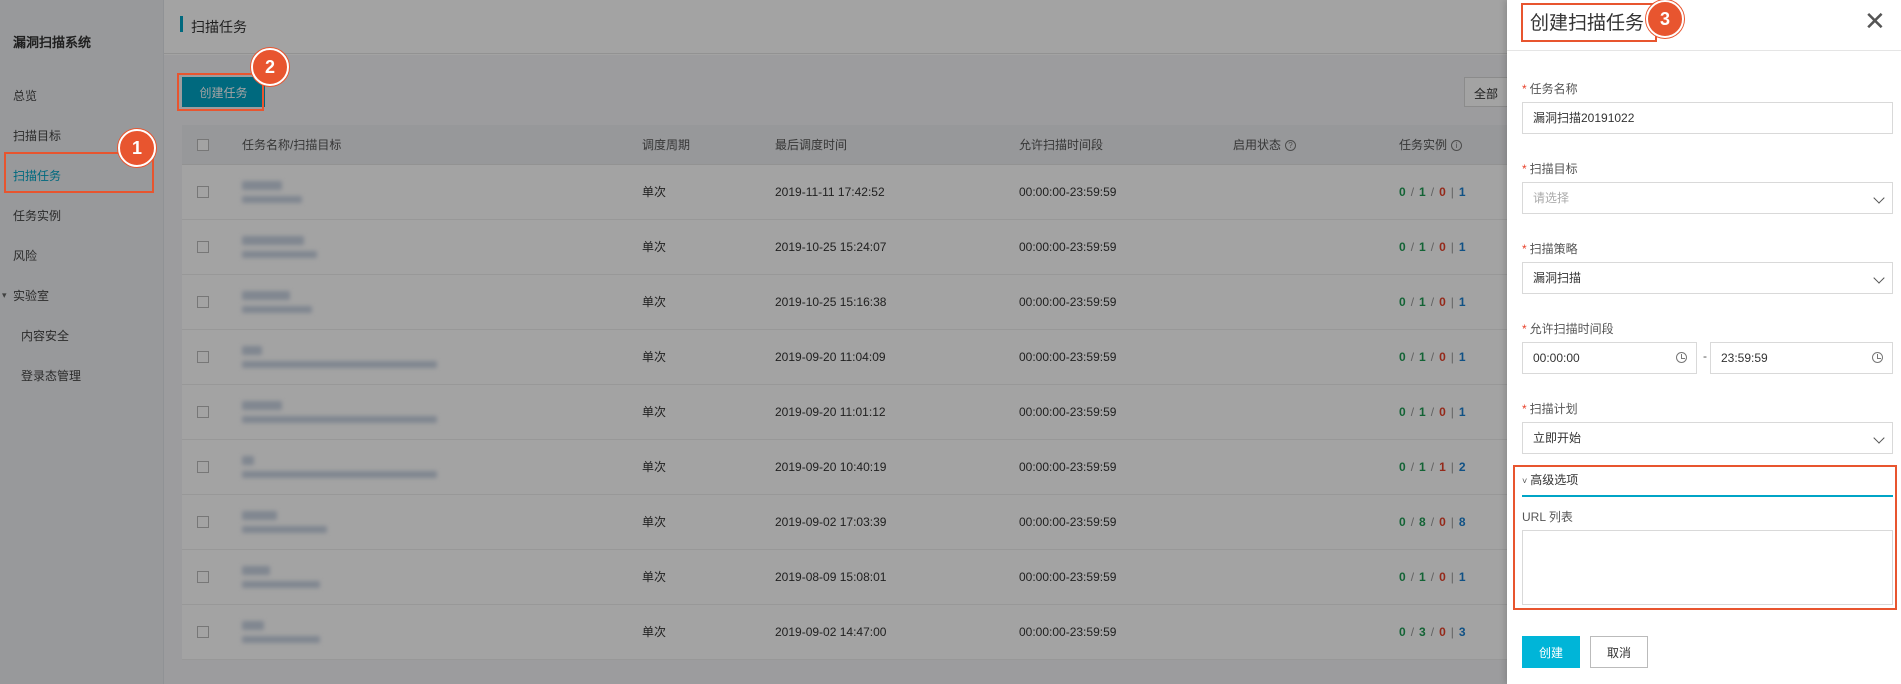 The image size is (1901, 684). What do you see at coordinates (1553, 409) in the screenshot?
I see `scan-plan-label-text: 扫描计划` at bounding box center [1553, 409].